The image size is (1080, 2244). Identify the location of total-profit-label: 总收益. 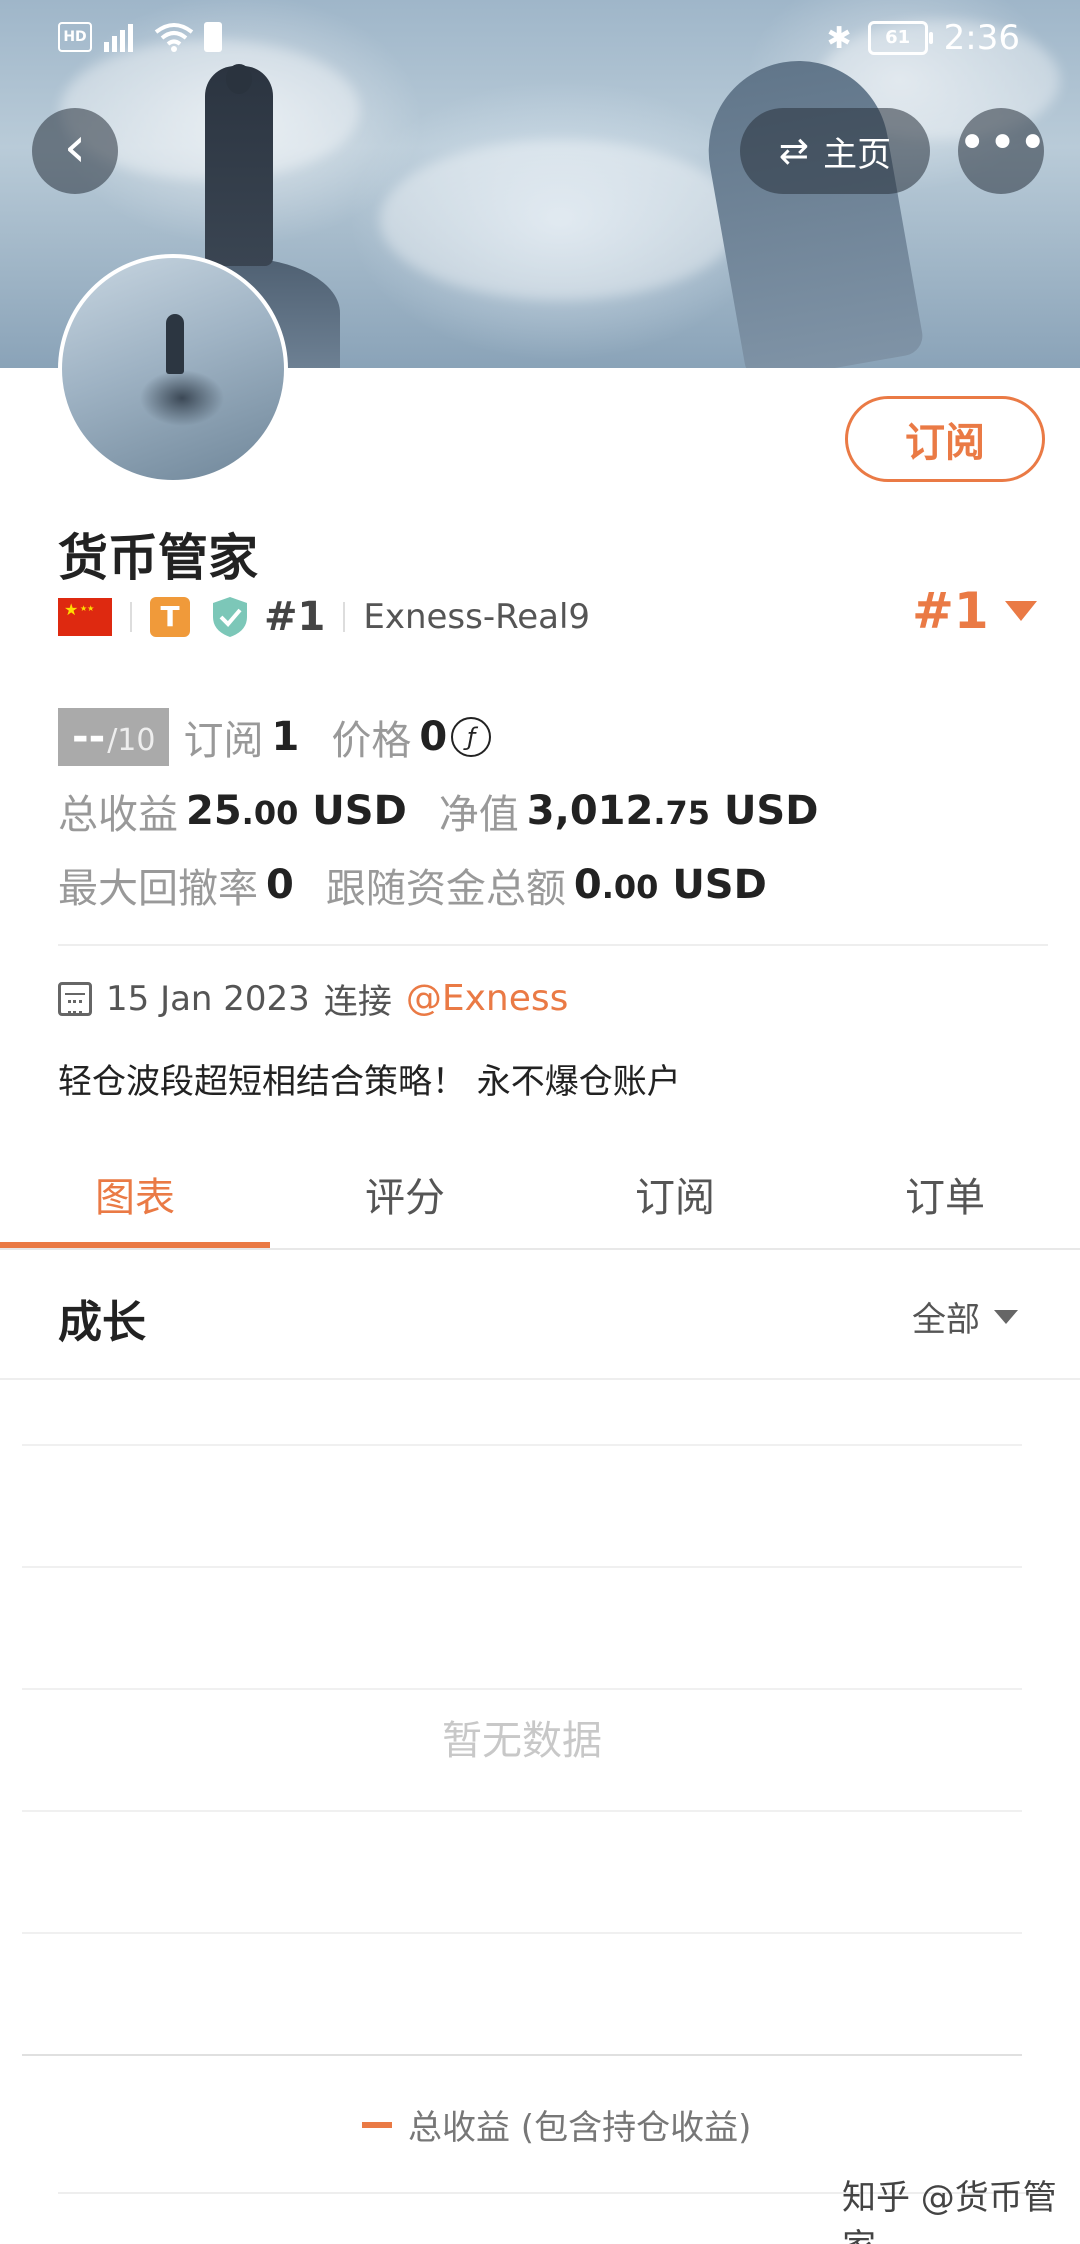
(118, 815).